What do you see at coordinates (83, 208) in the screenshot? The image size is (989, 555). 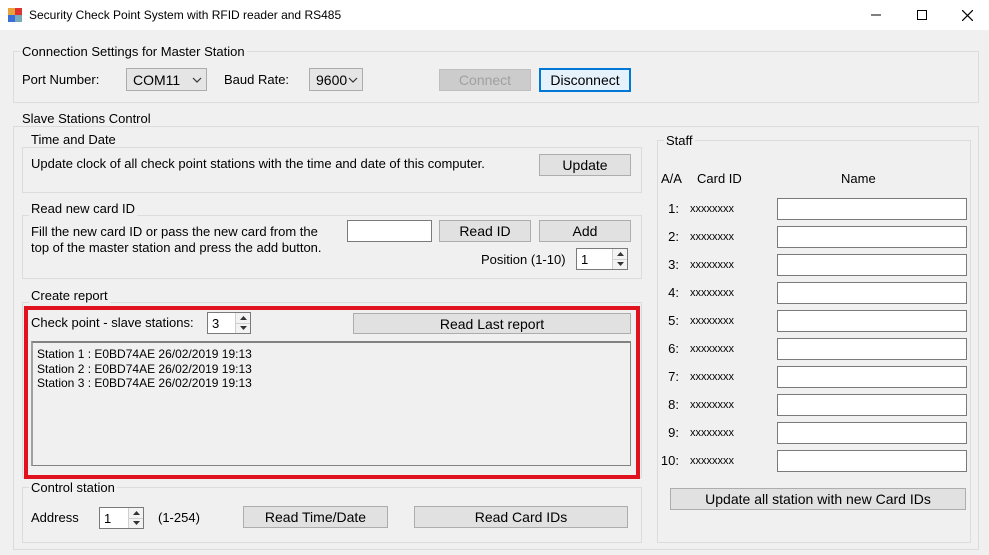 I see `read-card-title: Read new card ID` at bounding box center [83, 208].